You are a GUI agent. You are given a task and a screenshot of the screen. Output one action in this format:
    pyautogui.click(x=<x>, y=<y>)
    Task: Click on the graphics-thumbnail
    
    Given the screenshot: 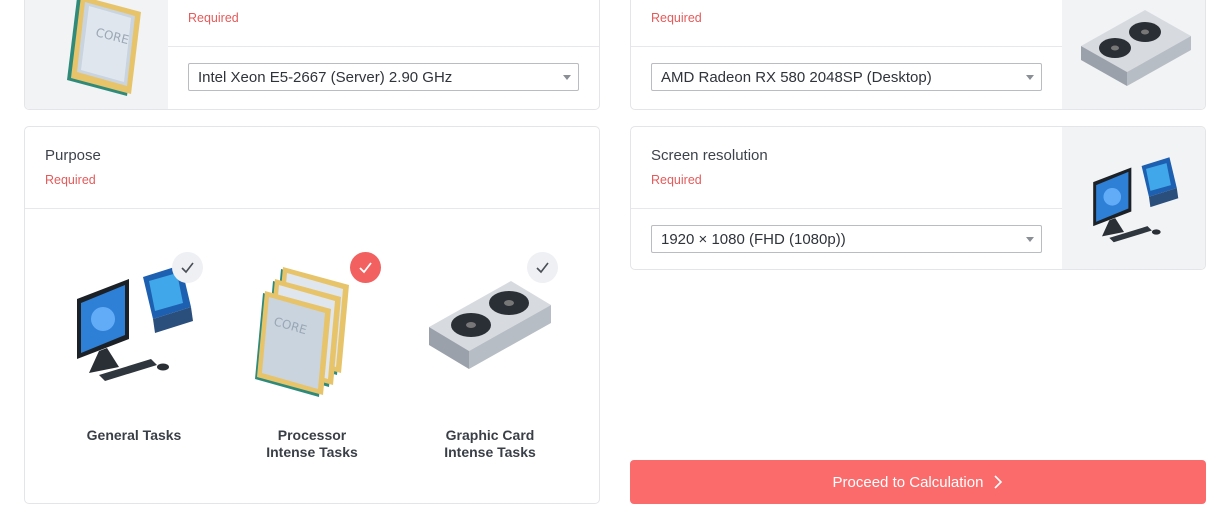 What is the action you would take?
    pyautogui.click(x=1133, y=54)
    